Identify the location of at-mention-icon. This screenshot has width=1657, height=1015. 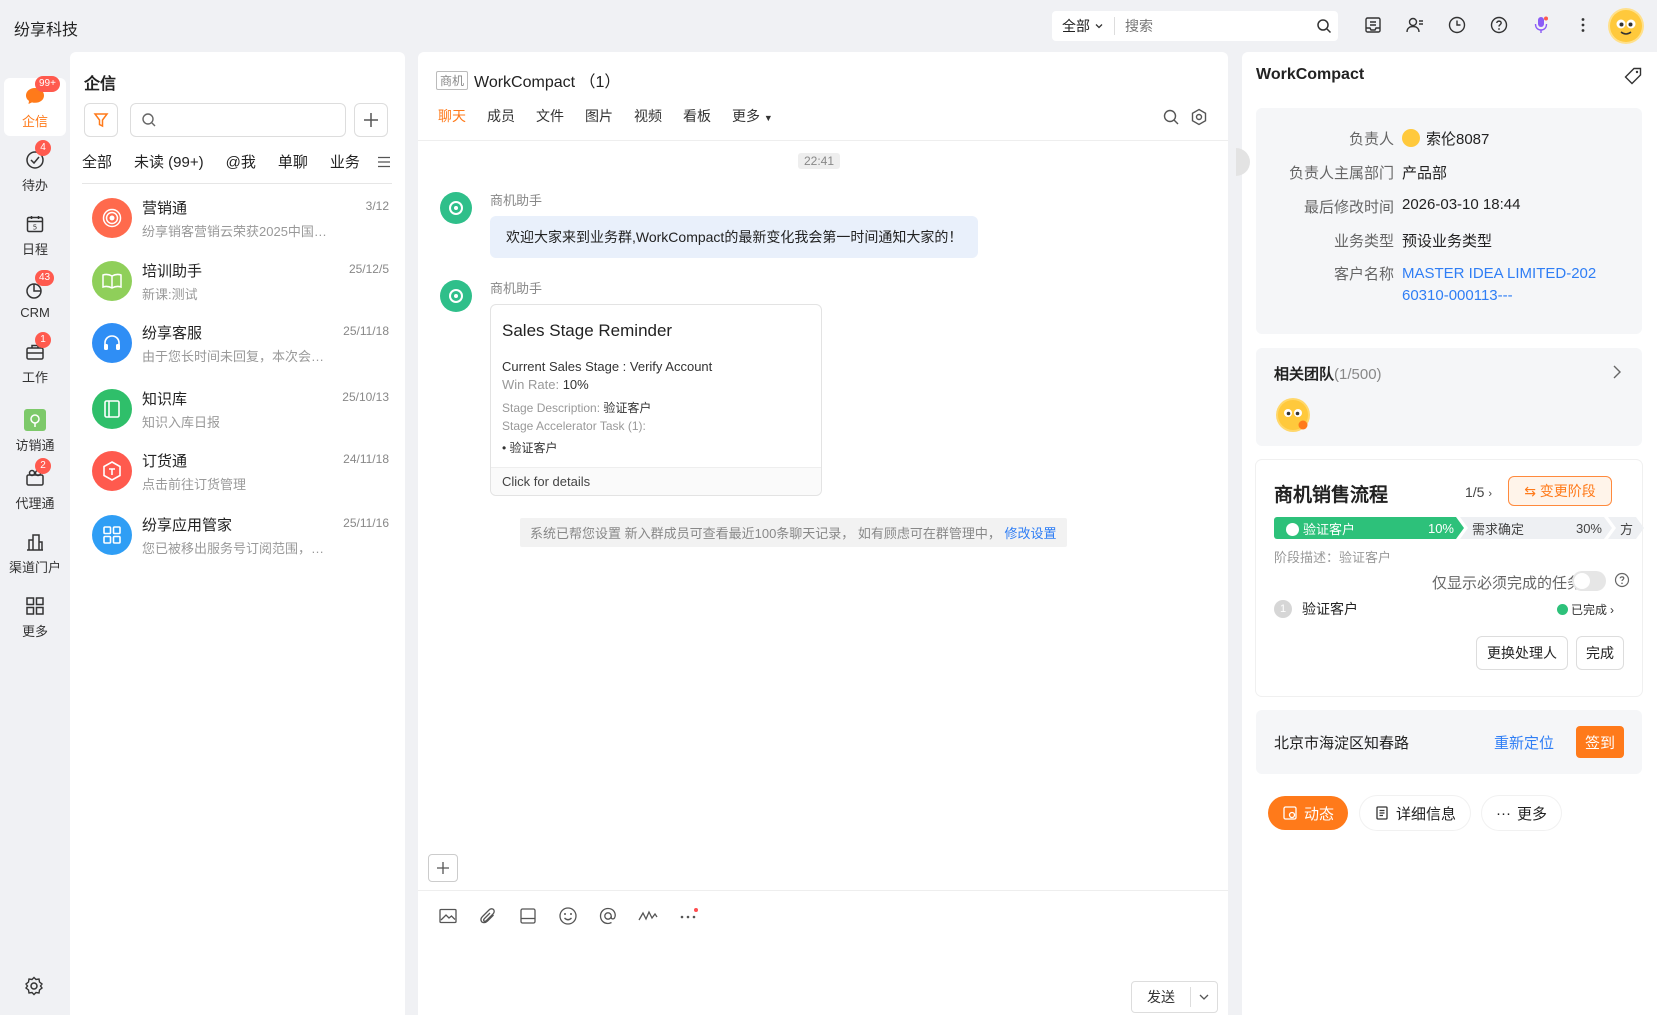
(608, 916).